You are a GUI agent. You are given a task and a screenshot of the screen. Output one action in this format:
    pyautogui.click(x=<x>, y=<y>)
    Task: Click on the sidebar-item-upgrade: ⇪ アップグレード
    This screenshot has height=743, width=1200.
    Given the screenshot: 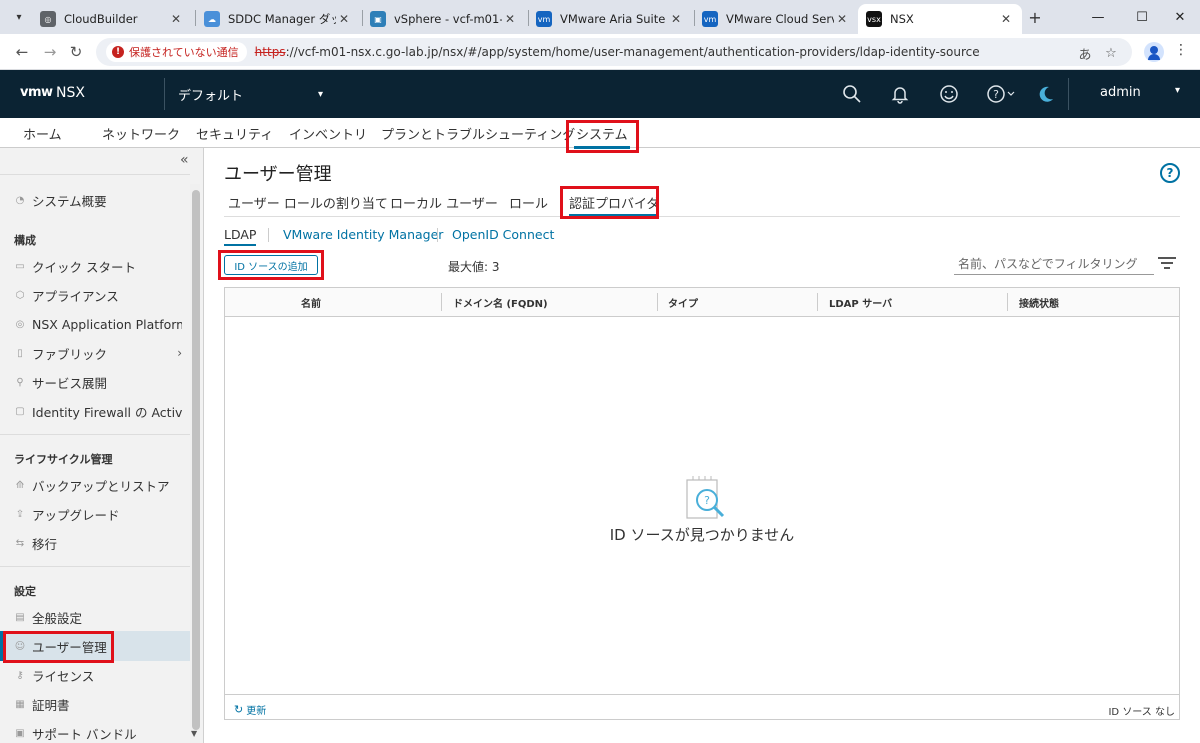 What is the action you would take?
    pyautogui.click(x=98, y=514)
    